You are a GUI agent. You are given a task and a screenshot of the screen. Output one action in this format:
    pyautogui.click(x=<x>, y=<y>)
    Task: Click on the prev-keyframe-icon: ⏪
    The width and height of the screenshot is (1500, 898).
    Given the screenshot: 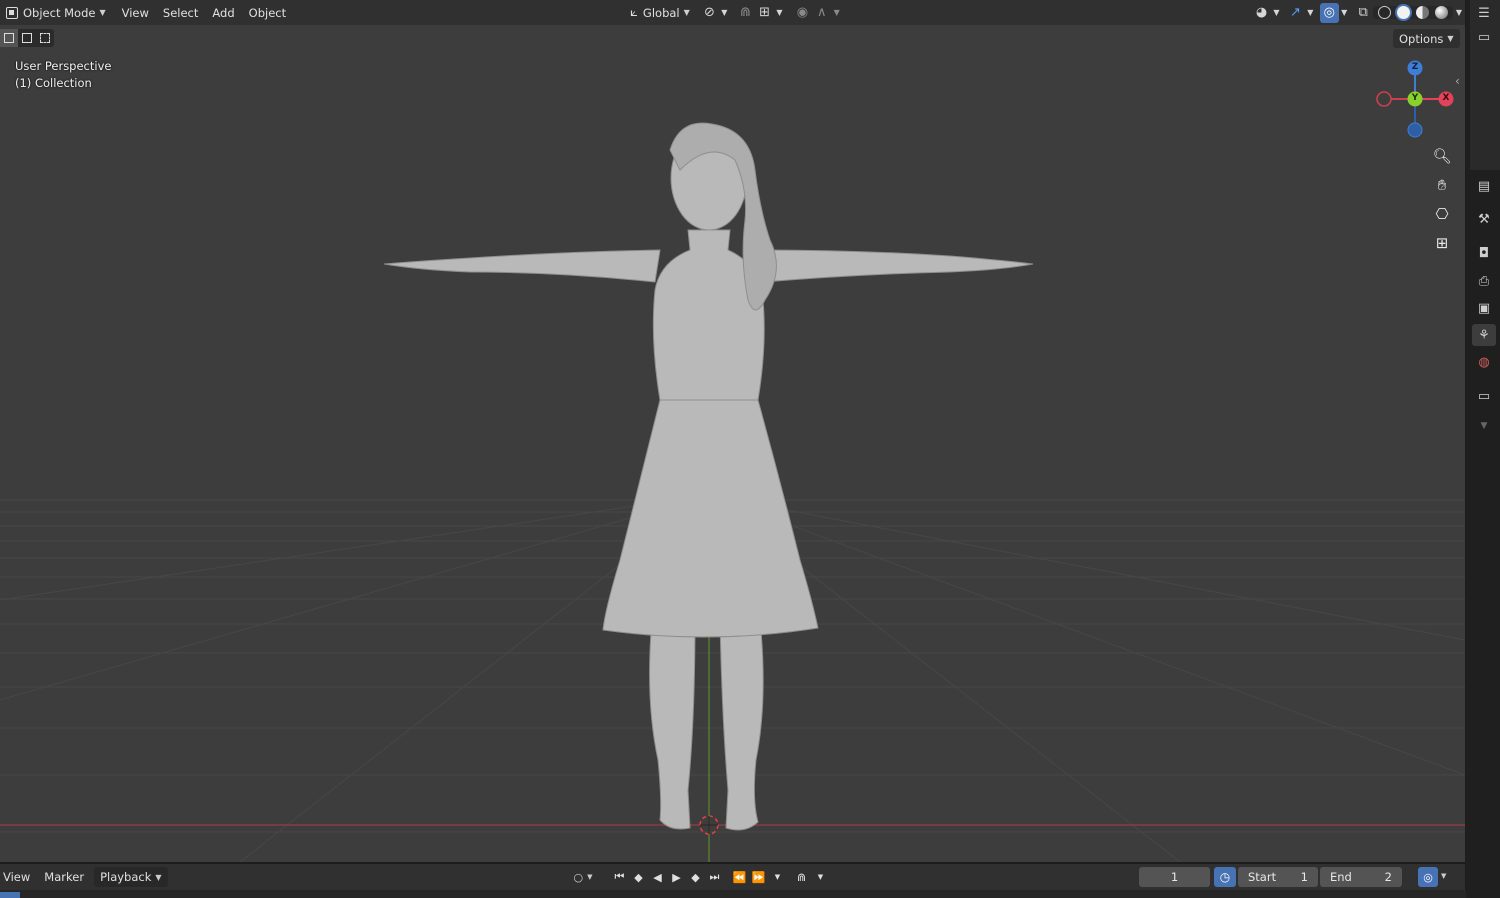 What is the action you would take?
    pyautogui.click(x=739, y=877)
    